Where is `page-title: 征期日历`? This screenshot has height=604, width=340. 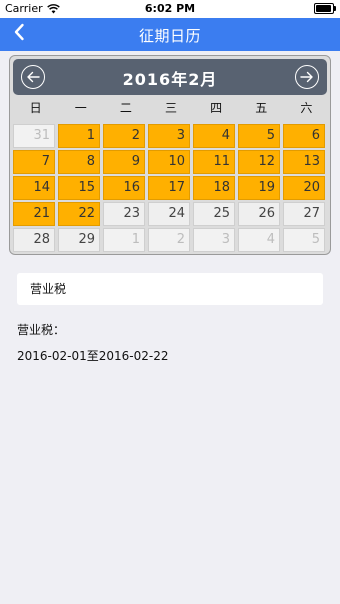 page-title: 征期日历 is located at coordinates (169, 36).